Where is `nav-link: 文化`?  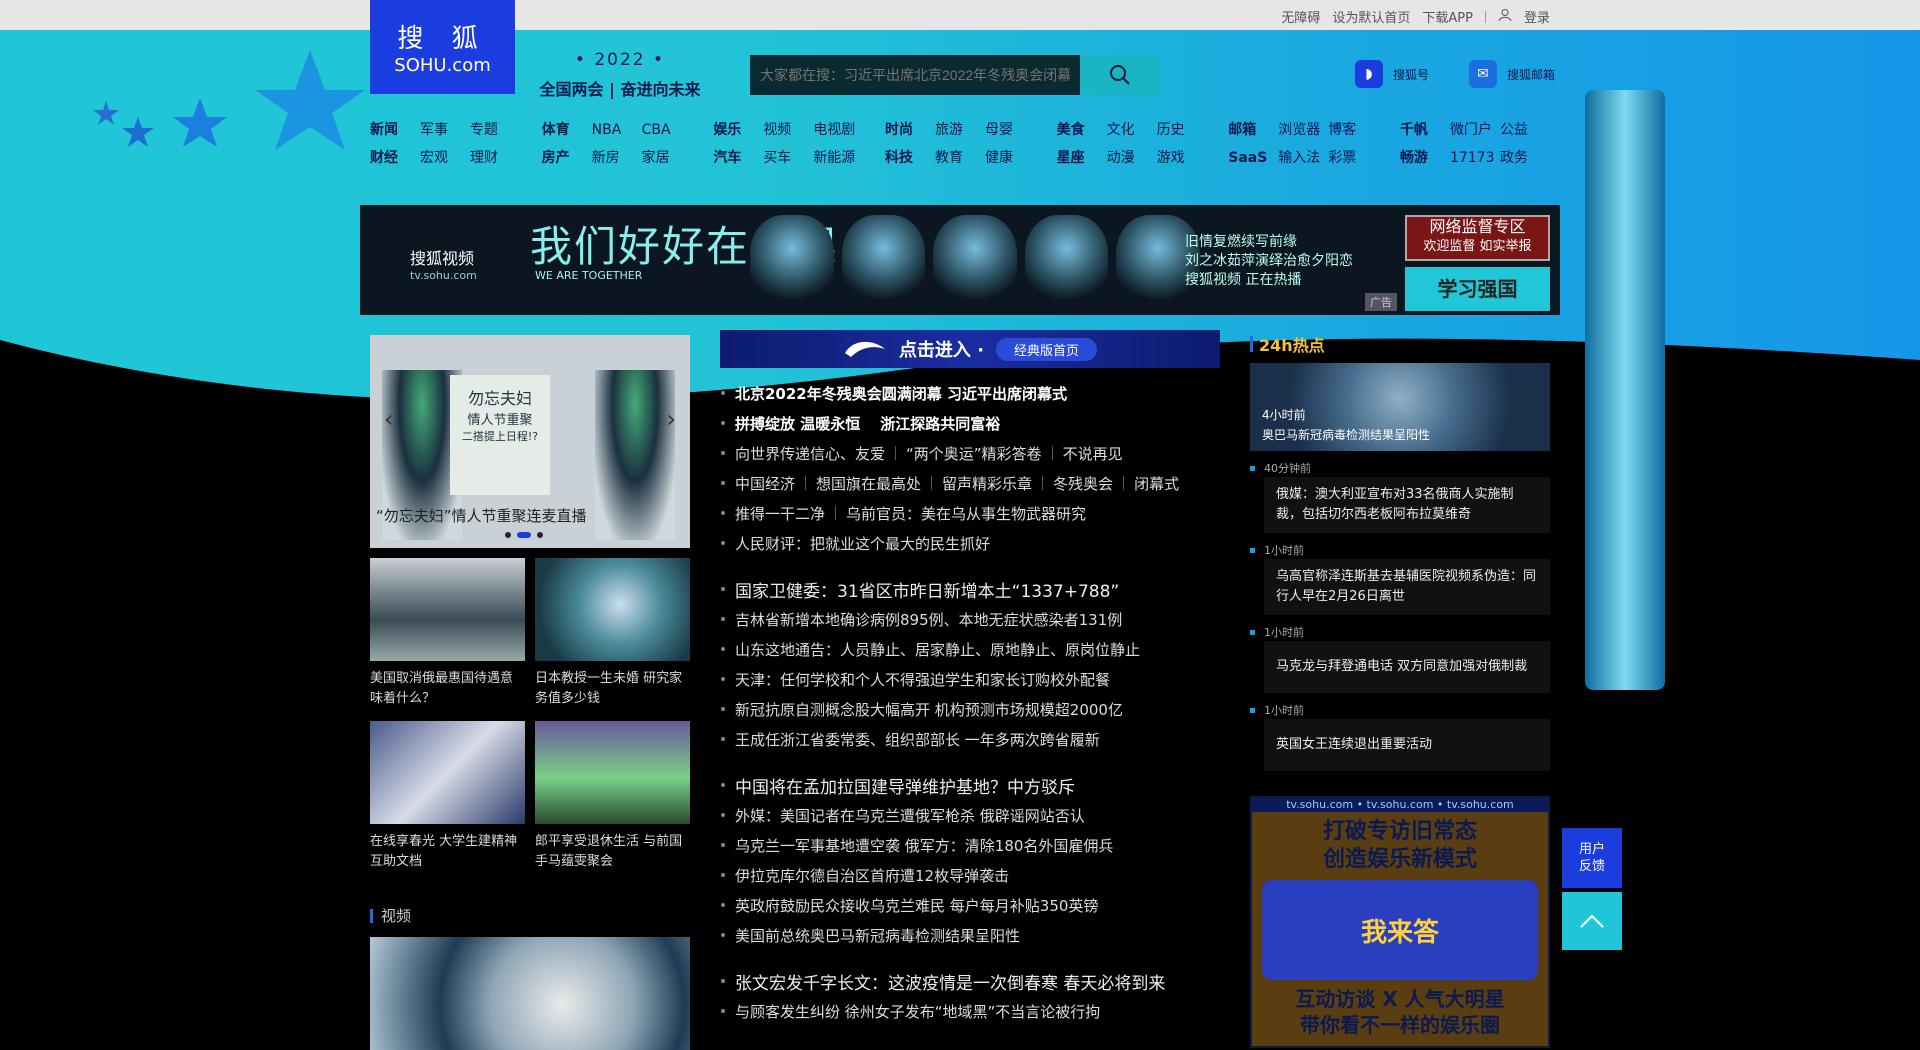
nav-link: 文化 is located at coordinates (1132, 130).